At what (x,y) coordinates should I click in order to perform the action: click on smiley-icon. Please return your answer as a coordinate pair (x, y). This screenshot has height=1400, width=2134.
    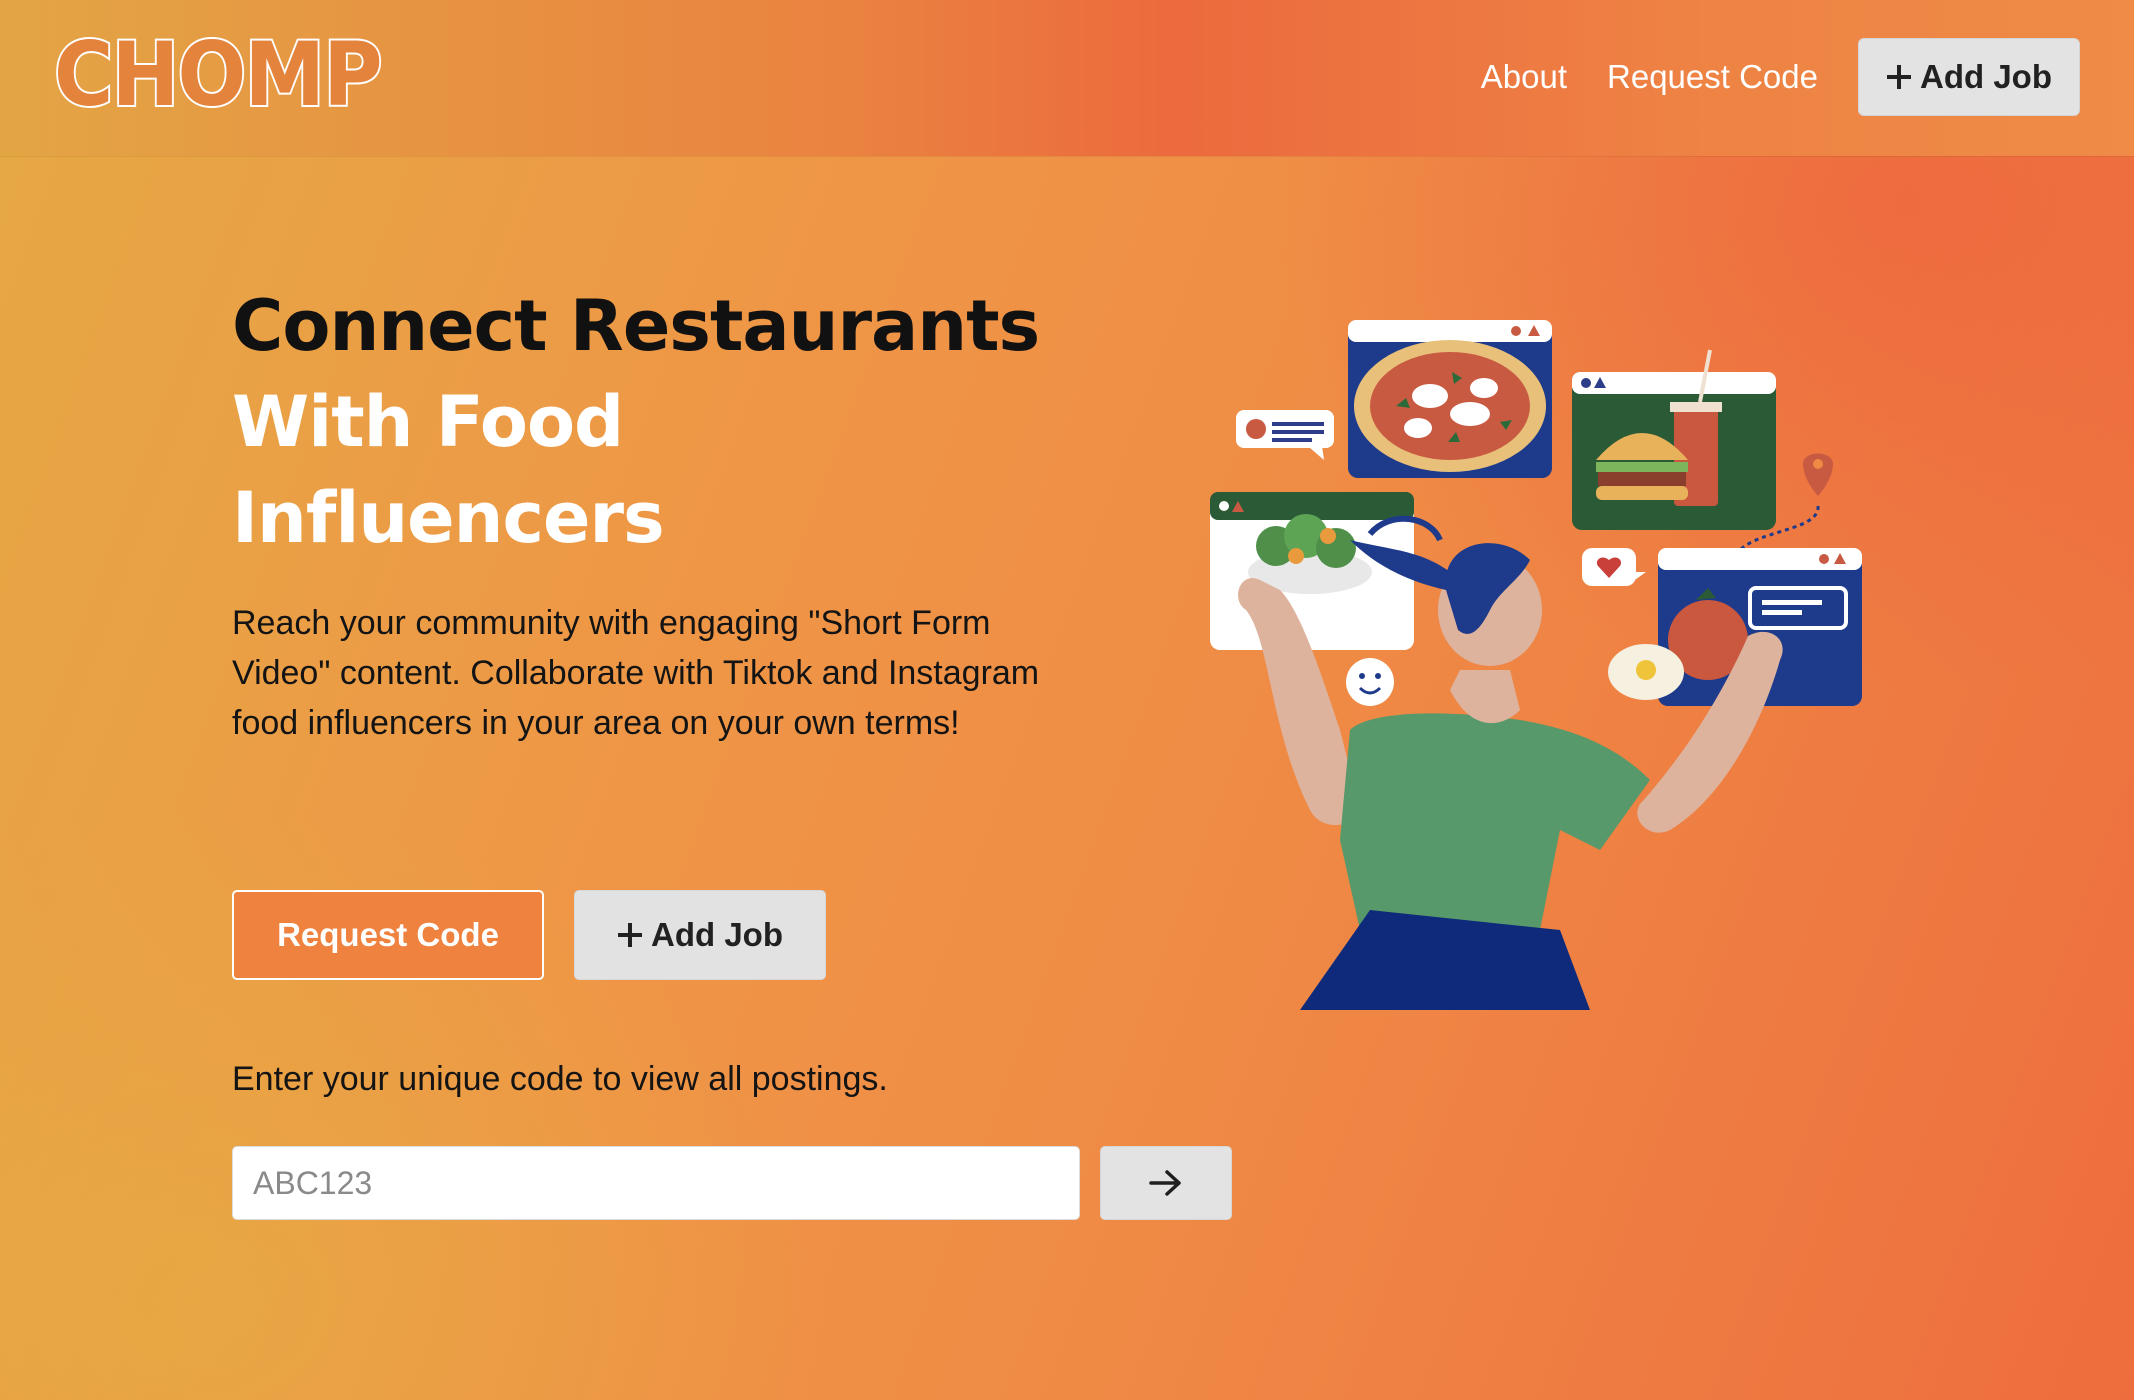
    Looking at the image, I should click on (1370, 682).